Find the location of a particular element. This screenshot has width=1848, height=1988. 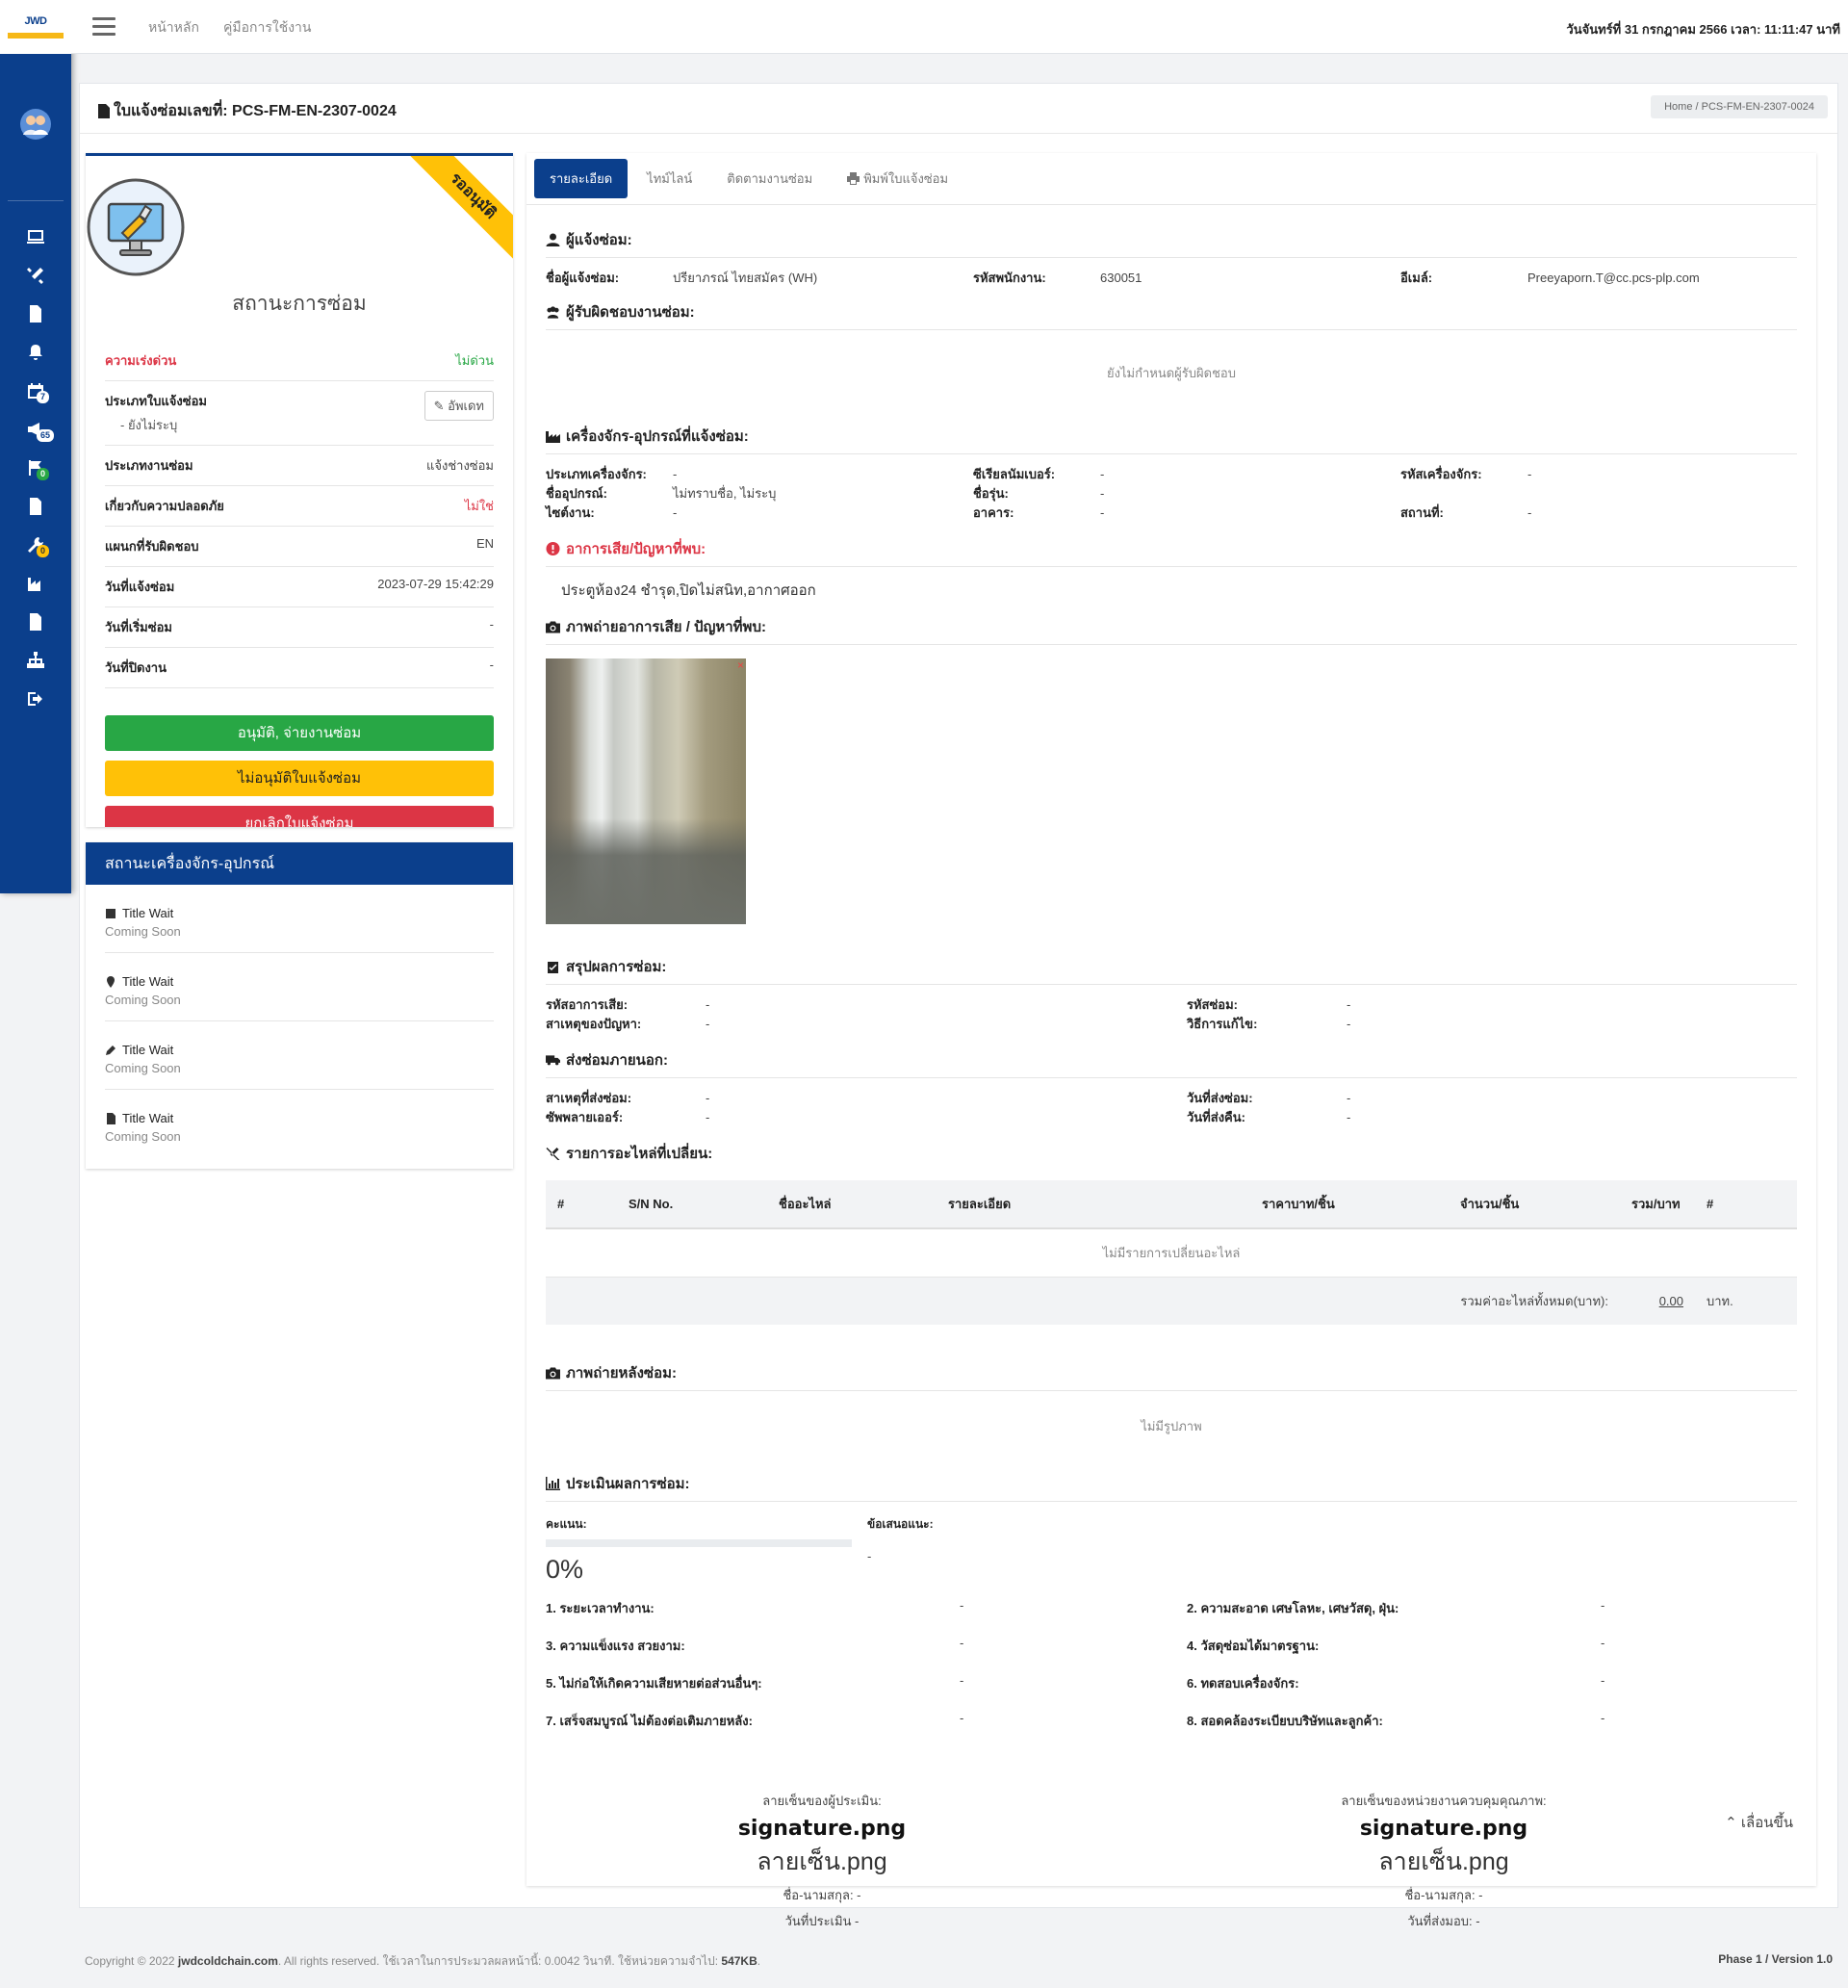

nav-manual-link: คู่มือการใช้งาน is located at coordinates (267, 28).